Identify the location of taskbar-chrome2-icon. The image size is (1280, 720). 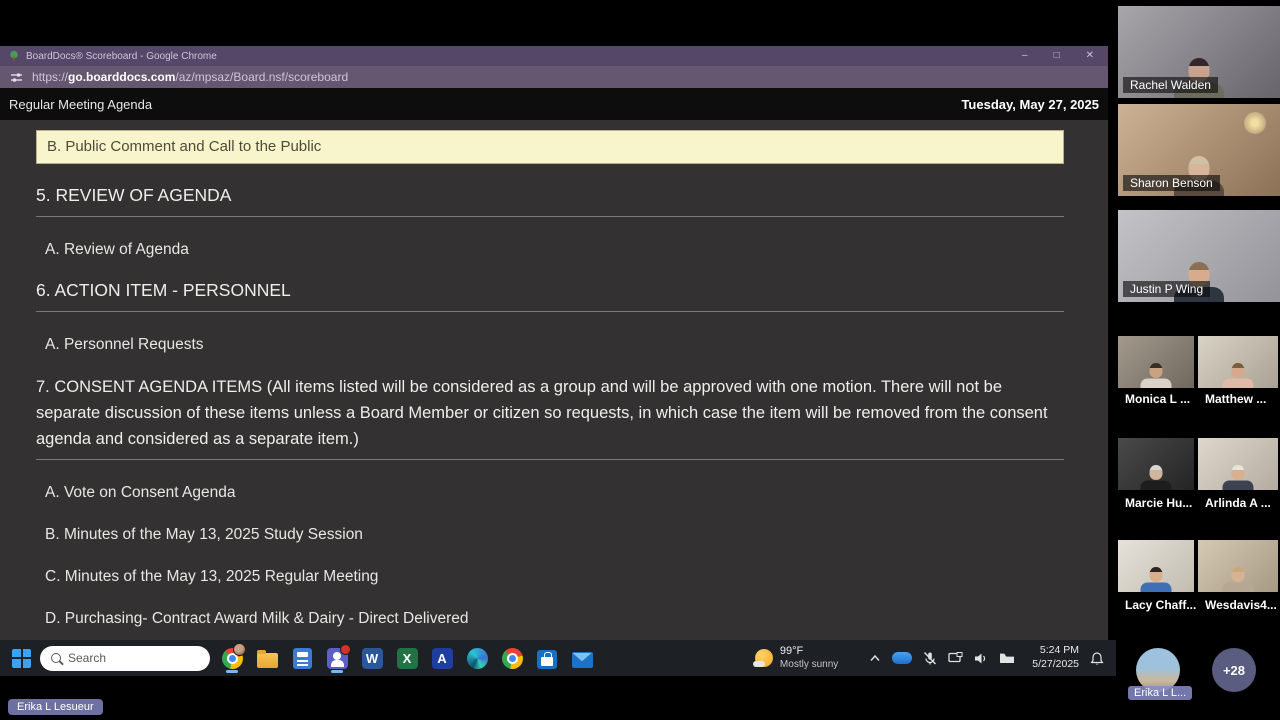
(512, 658).